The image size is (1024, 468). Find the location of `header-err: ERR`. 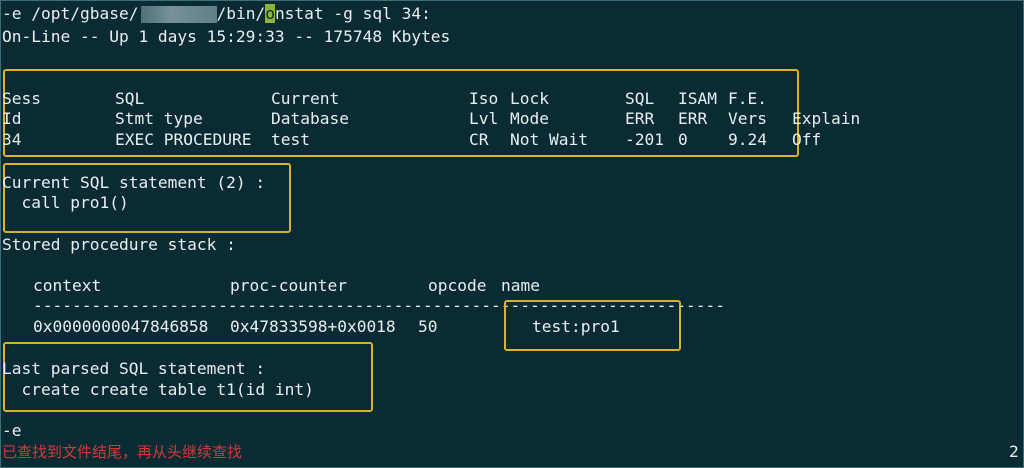

header-err: ERR is located at coordinates (640, 118).